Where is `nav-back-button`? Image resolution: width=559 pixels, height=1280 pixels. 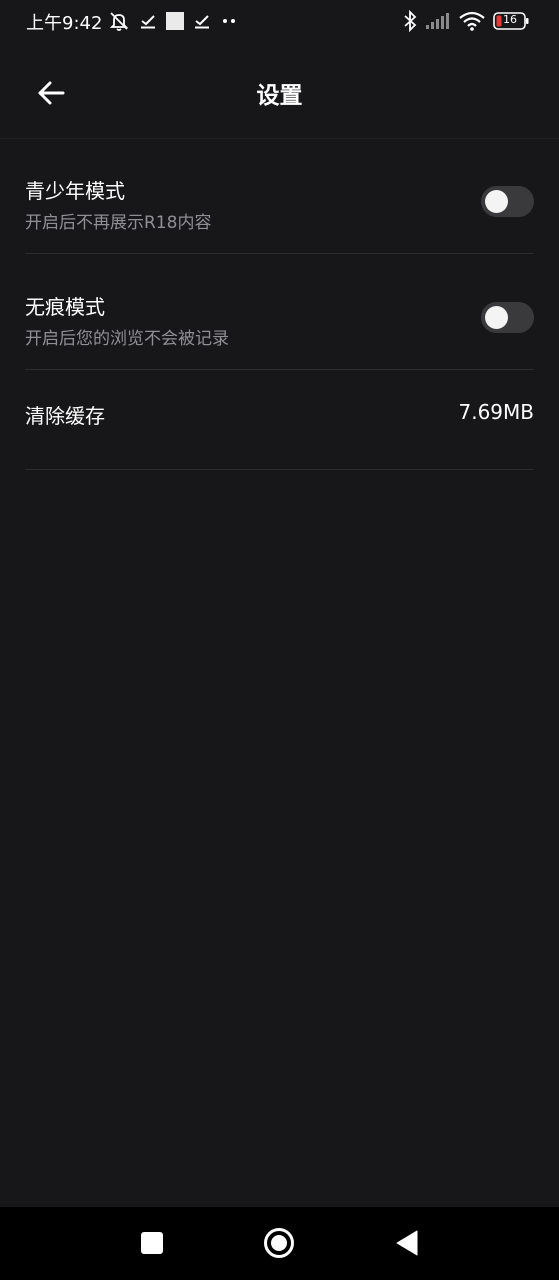 nav-back-button is located at coordinates (407, 1243).